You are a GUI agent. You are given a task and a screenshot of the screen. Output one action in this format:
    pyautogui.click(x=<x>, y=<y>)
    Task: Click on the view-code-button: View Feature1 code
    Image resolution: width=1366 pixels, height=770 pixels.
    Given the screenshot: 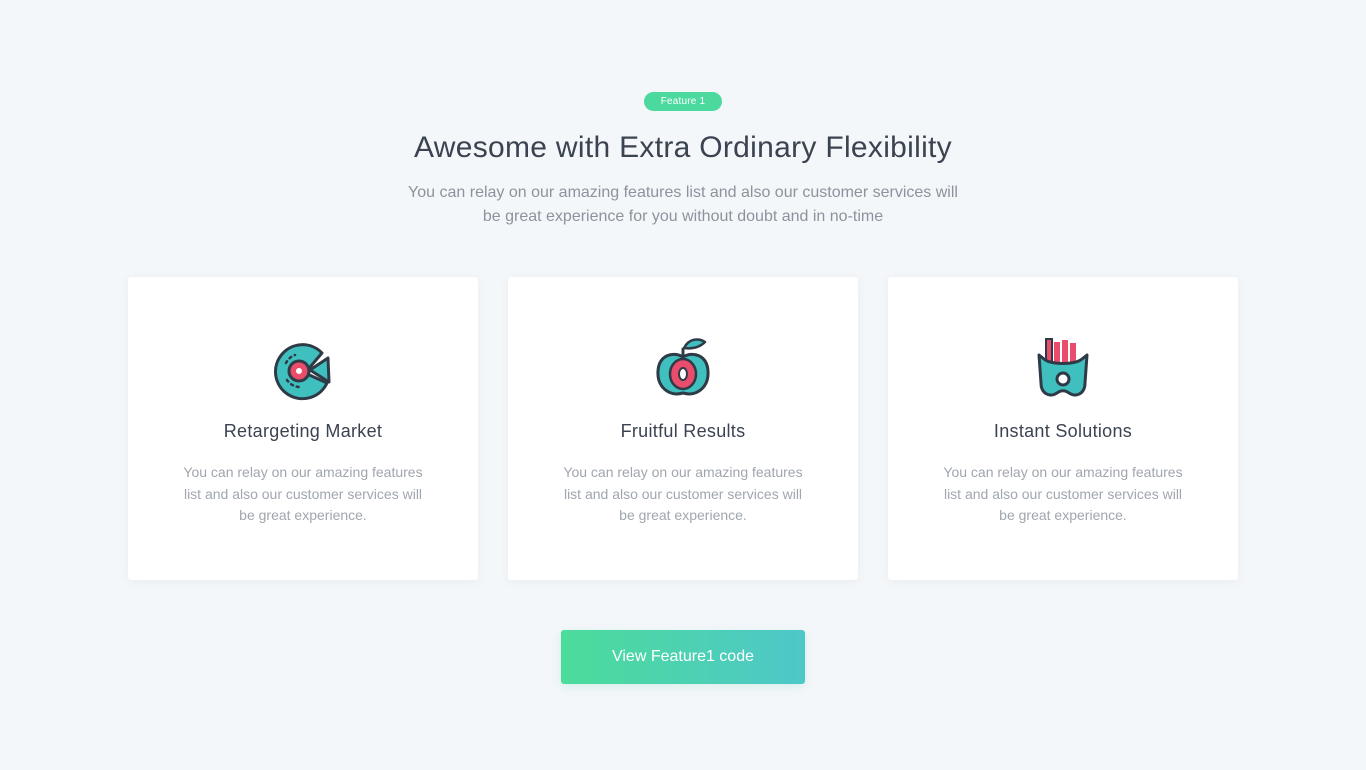 What is the action you would take?
    pyautogui.click(x=683, y=657)
    